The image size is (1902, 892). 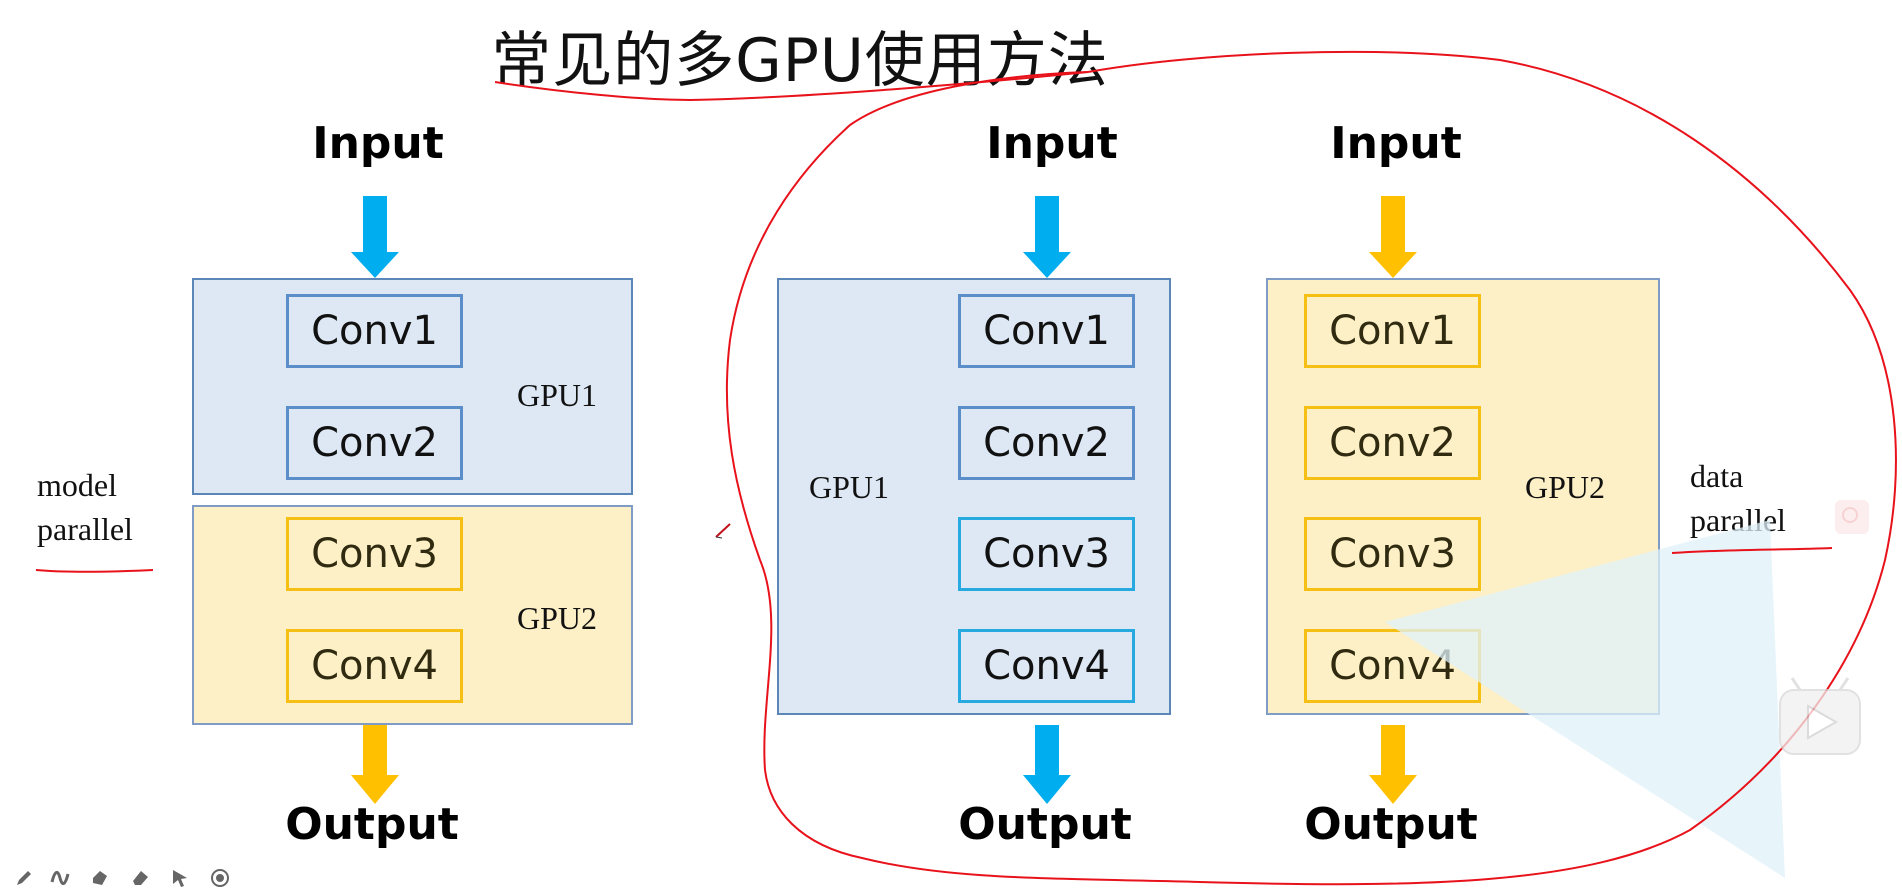 I want to click on model-parallel-output-arrow, so click(x=375, y=764).